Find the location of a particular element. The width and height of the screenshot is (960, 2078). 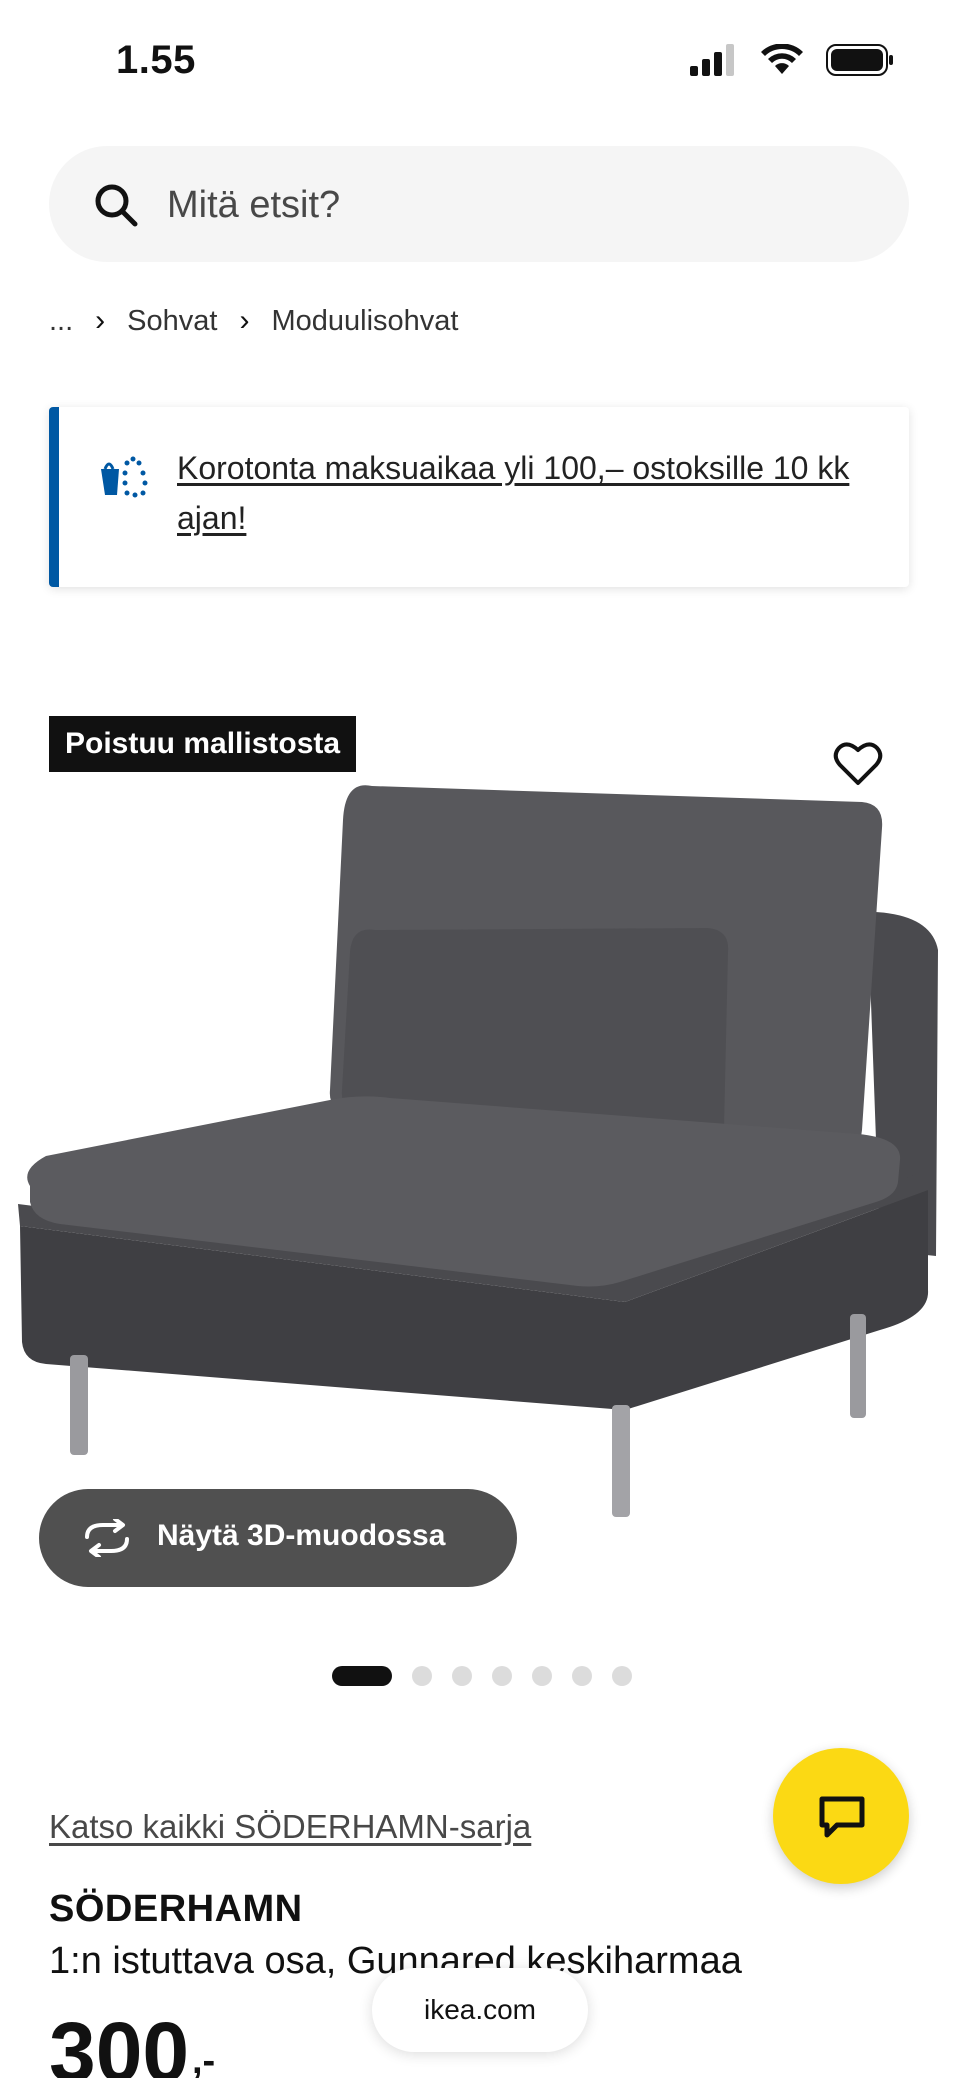

product-name: SÖDERHAMN is located at coordinates (176, 1909).